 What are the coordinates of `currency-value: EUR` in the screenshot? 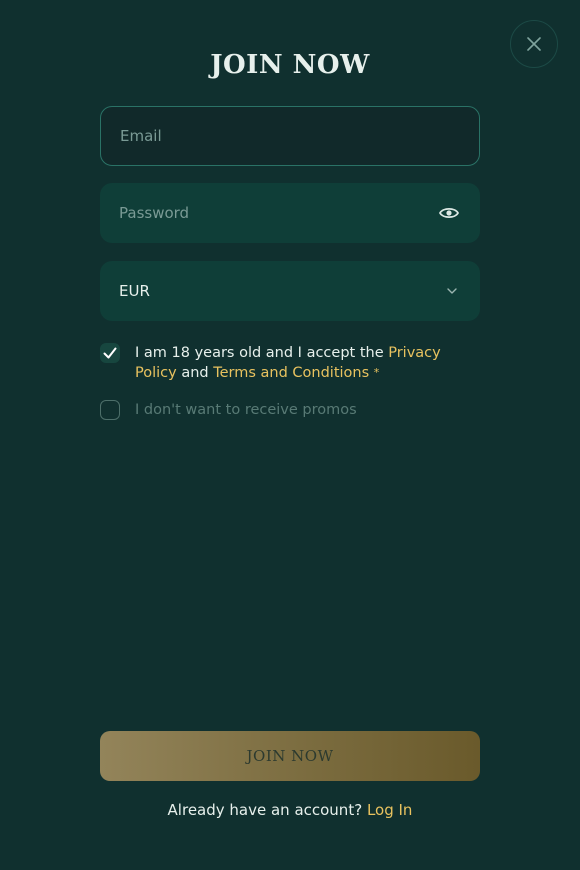 It's located at (134, 291).